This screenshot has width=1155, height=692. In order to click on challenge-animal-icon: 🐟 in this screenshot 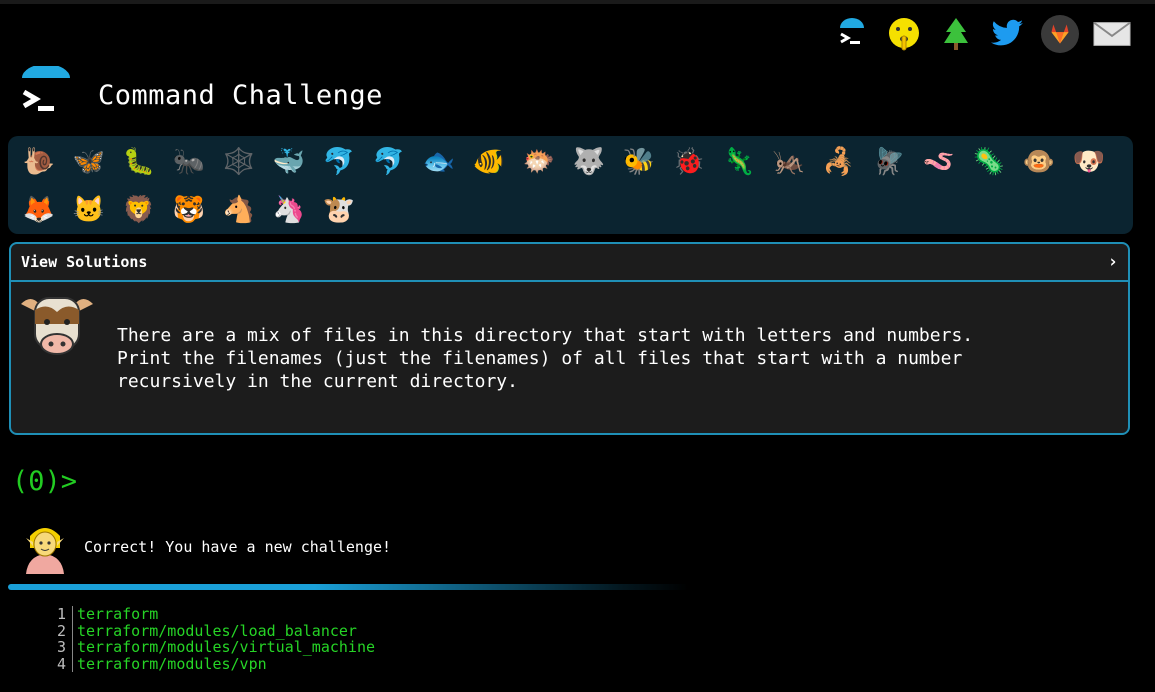, I will do `click(439, 162)`.